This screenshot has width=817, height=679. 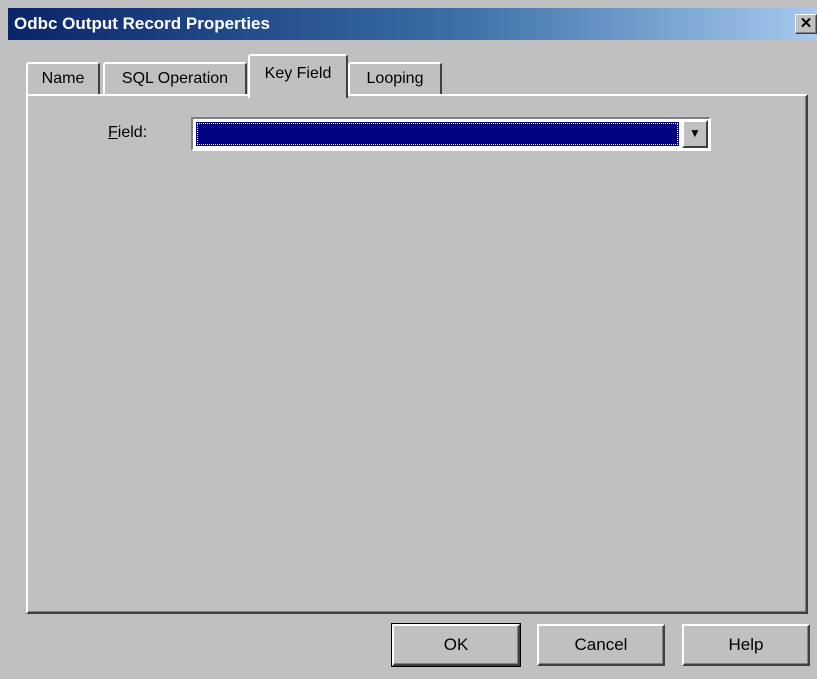 What do you see at coordinates (113, 132) in the screenshot?
I see `field-label-accelerator: F` at bounding box center [113, 132].